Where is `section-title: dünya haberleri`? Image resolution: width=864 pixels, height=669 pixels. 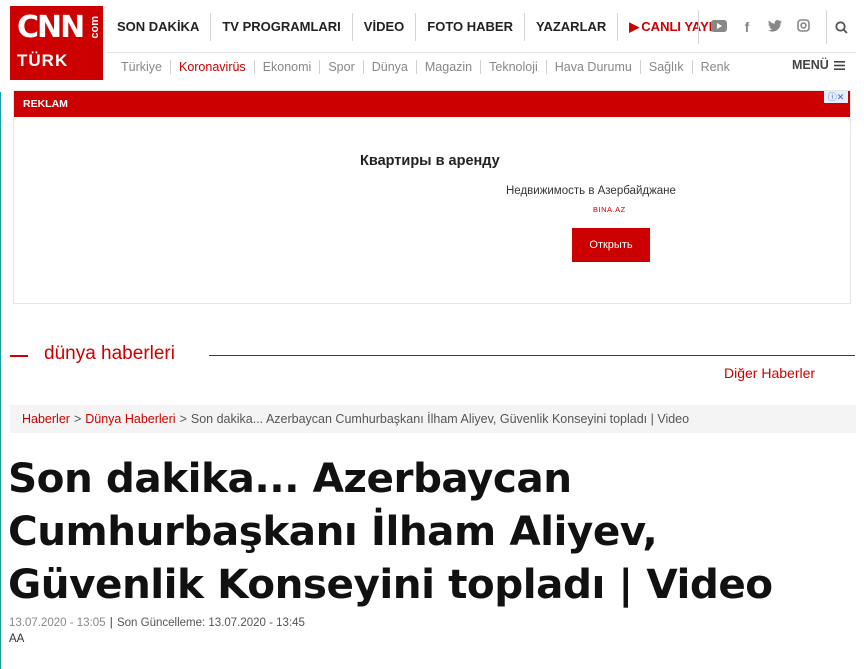
section-title: dünya haberleri is located at coordinates (109, 354).